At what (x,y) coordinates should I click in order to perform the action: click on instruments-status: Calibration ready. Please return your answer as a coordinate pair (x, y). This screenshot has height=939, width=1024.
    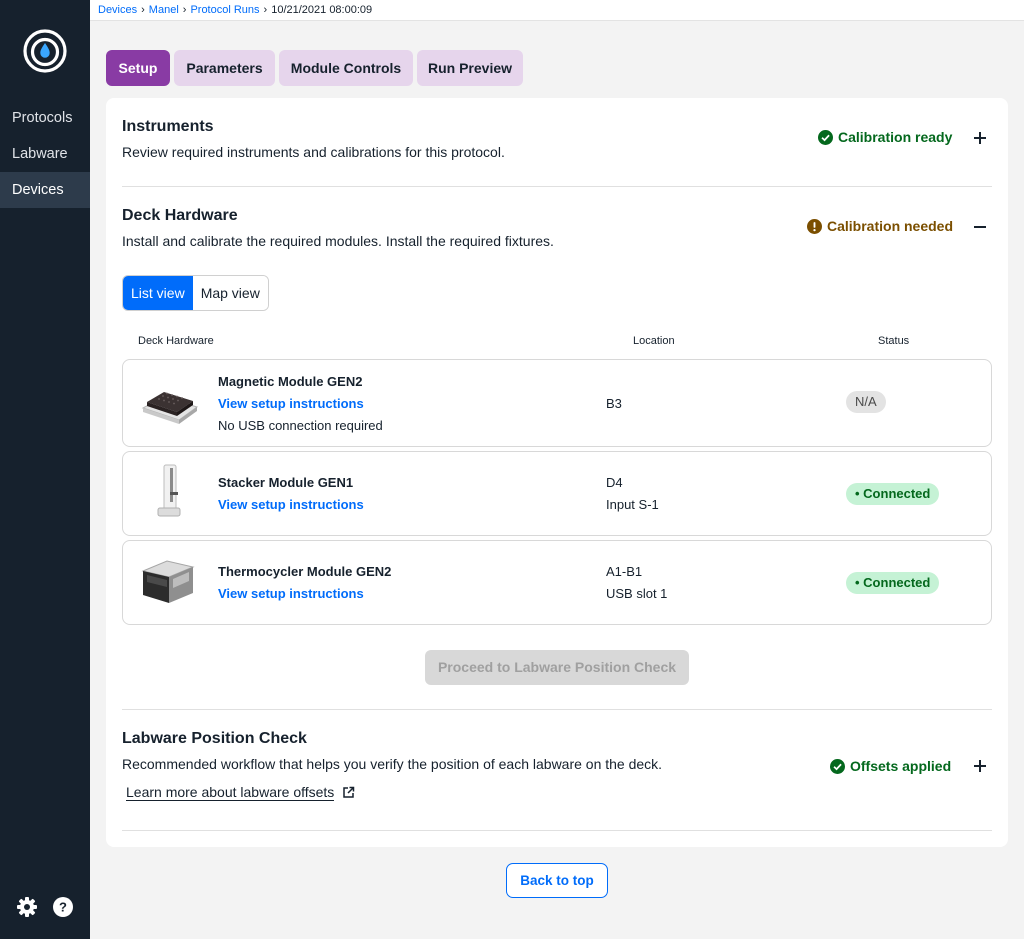
    Looking at the image, I should click on (885, 137).